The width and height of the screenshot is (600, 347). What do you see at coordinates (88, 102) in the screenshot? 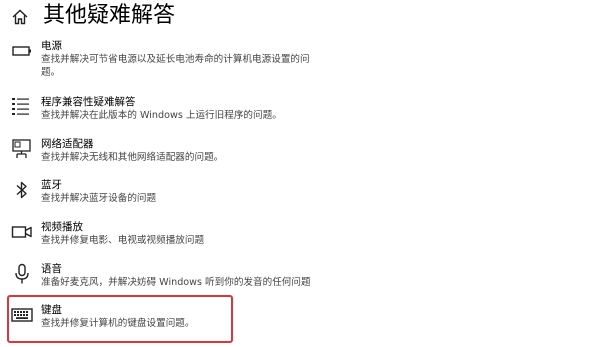
I see `item-title: 程序兼容性疑难解答` at bounding box center [88, 102].